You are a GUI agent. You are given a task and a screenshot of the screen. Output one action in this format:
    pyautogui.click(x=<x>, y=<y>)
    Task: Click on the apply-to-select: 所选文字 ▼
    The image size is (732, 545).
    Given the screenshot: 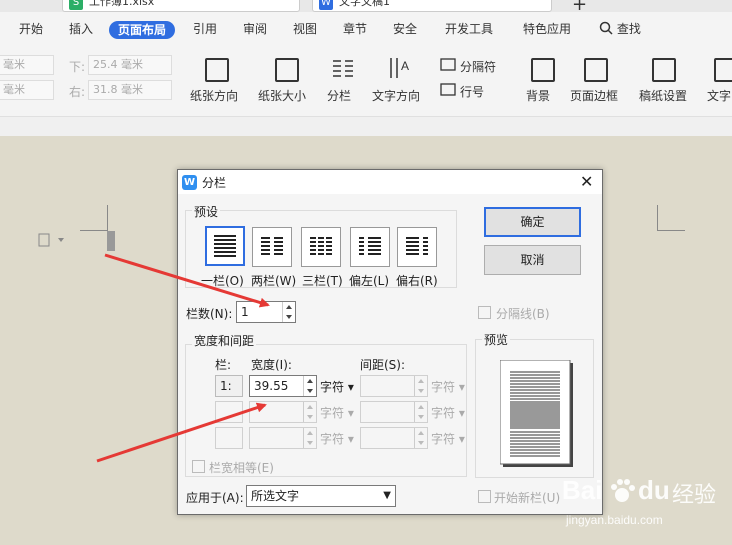 What is the action you would take?
    pyautogui.click(x=321, y=496)
    